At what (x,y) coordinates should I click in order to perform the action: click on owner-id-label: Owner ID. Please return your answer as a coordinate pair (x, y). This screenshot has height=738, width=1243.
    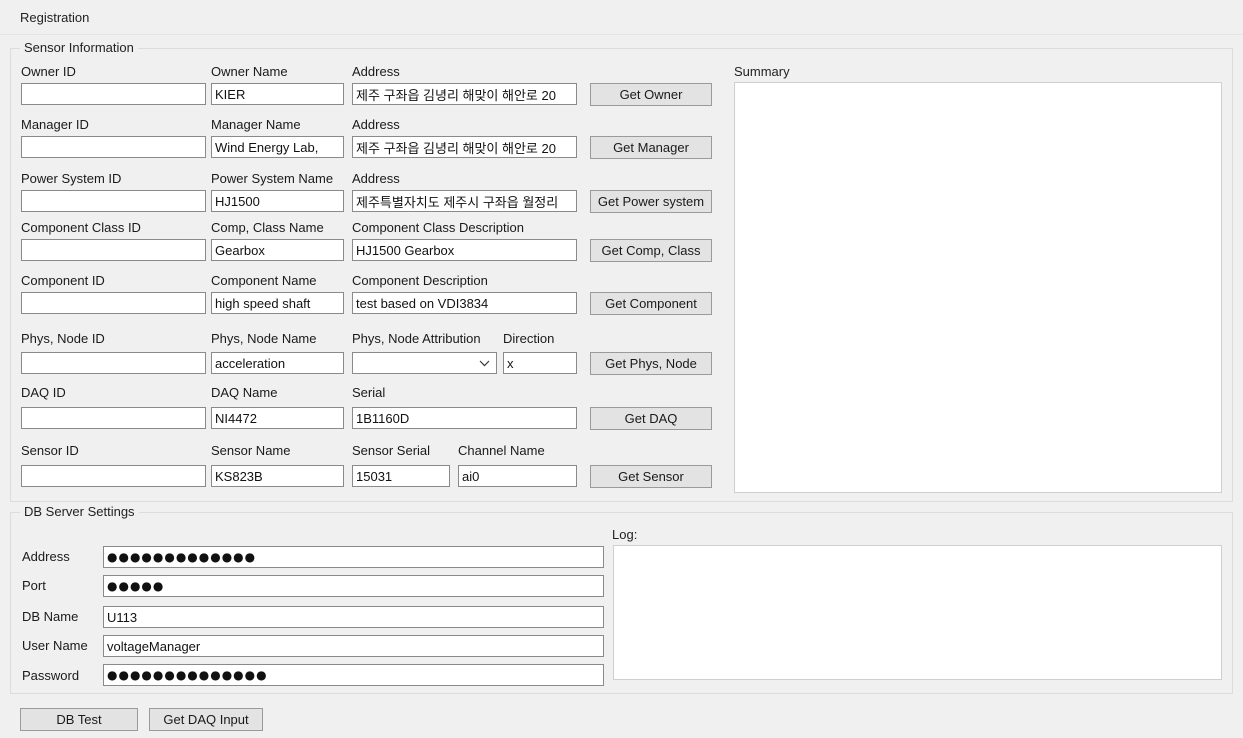
    Looking at the image, I should click on (48, 71).